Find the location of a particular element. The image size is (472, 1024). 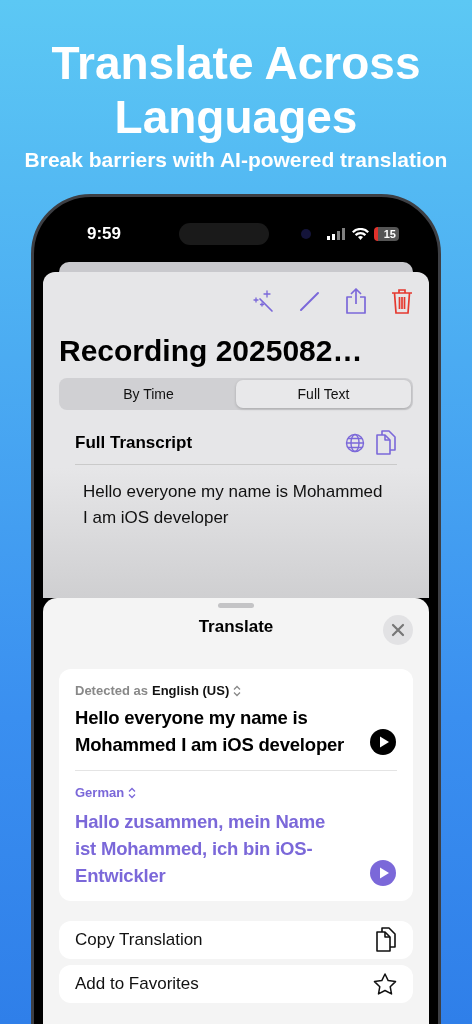

camera-dot is located at coordinates (306, 233).